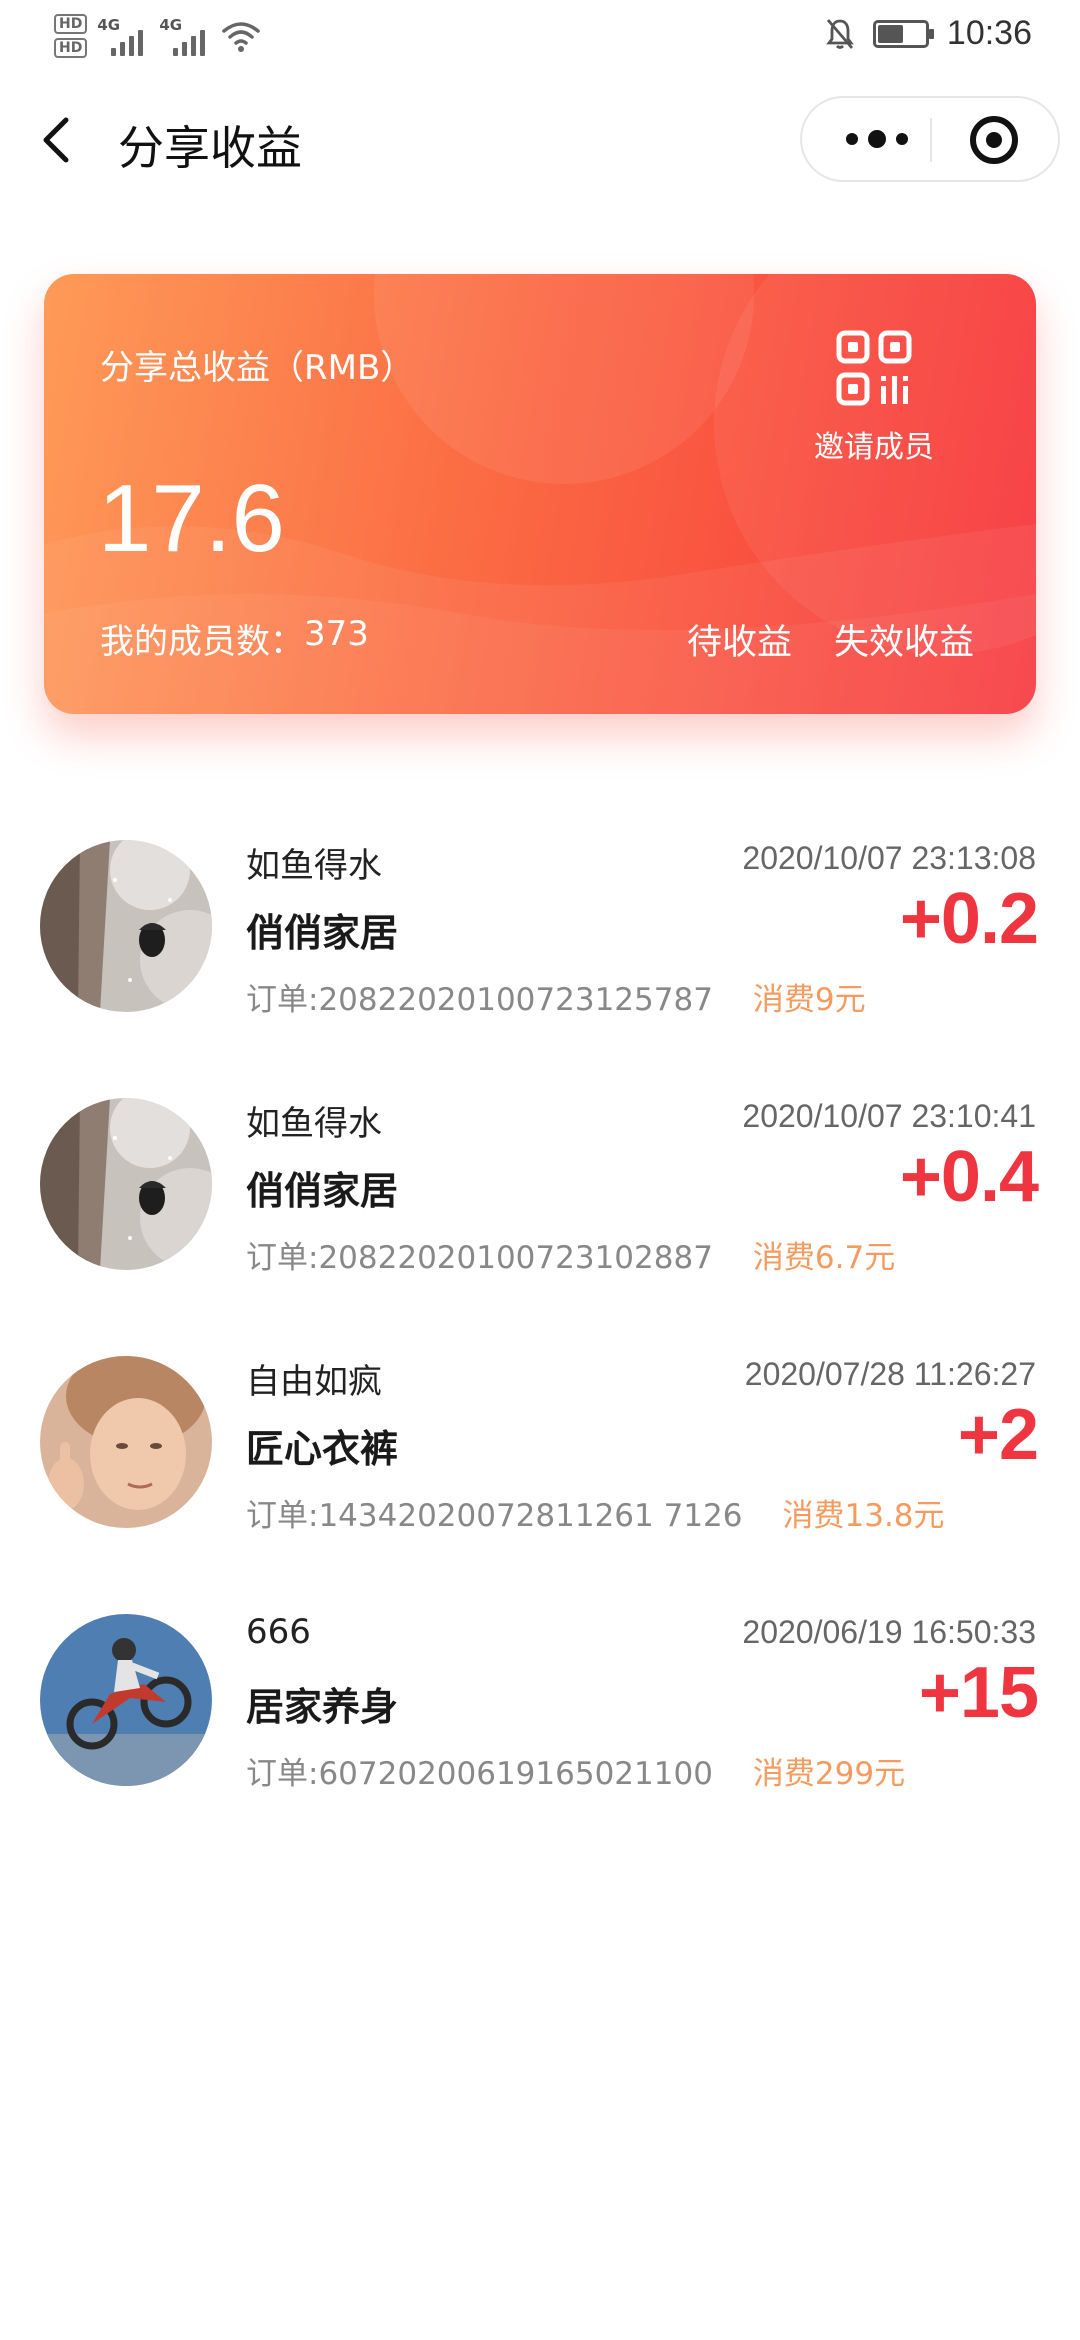 The height and width of the screenshot is (2340, 1080). I want to click on motocross-avatar-icon, so click(126, 1700).